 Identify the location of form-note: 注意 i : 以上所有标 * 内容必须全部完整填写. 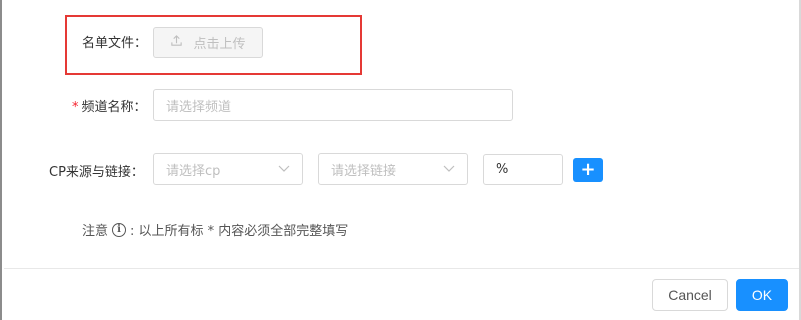
(215, 229).